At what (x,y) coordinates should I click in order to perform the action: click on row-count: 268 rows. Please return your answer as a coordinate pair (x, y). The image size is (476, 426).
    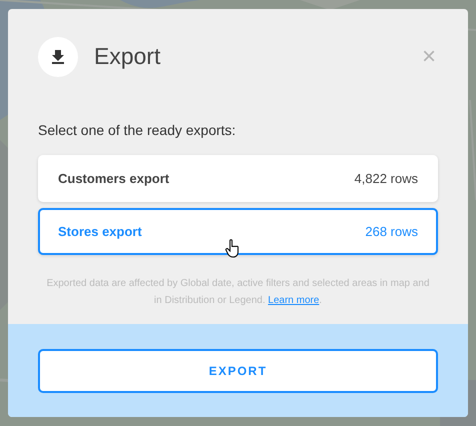
    Looking at the image, I should click on (391, 231).